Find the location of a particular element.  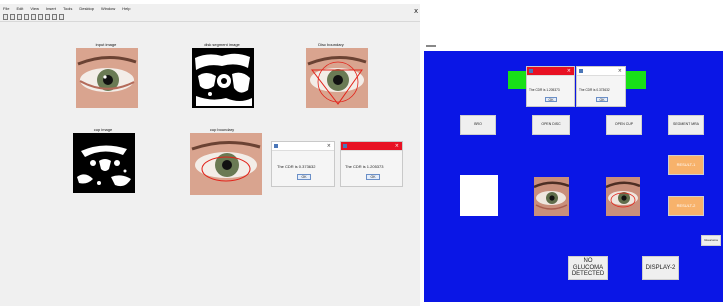

empty-image-axes is located at coordinates (479, 195).